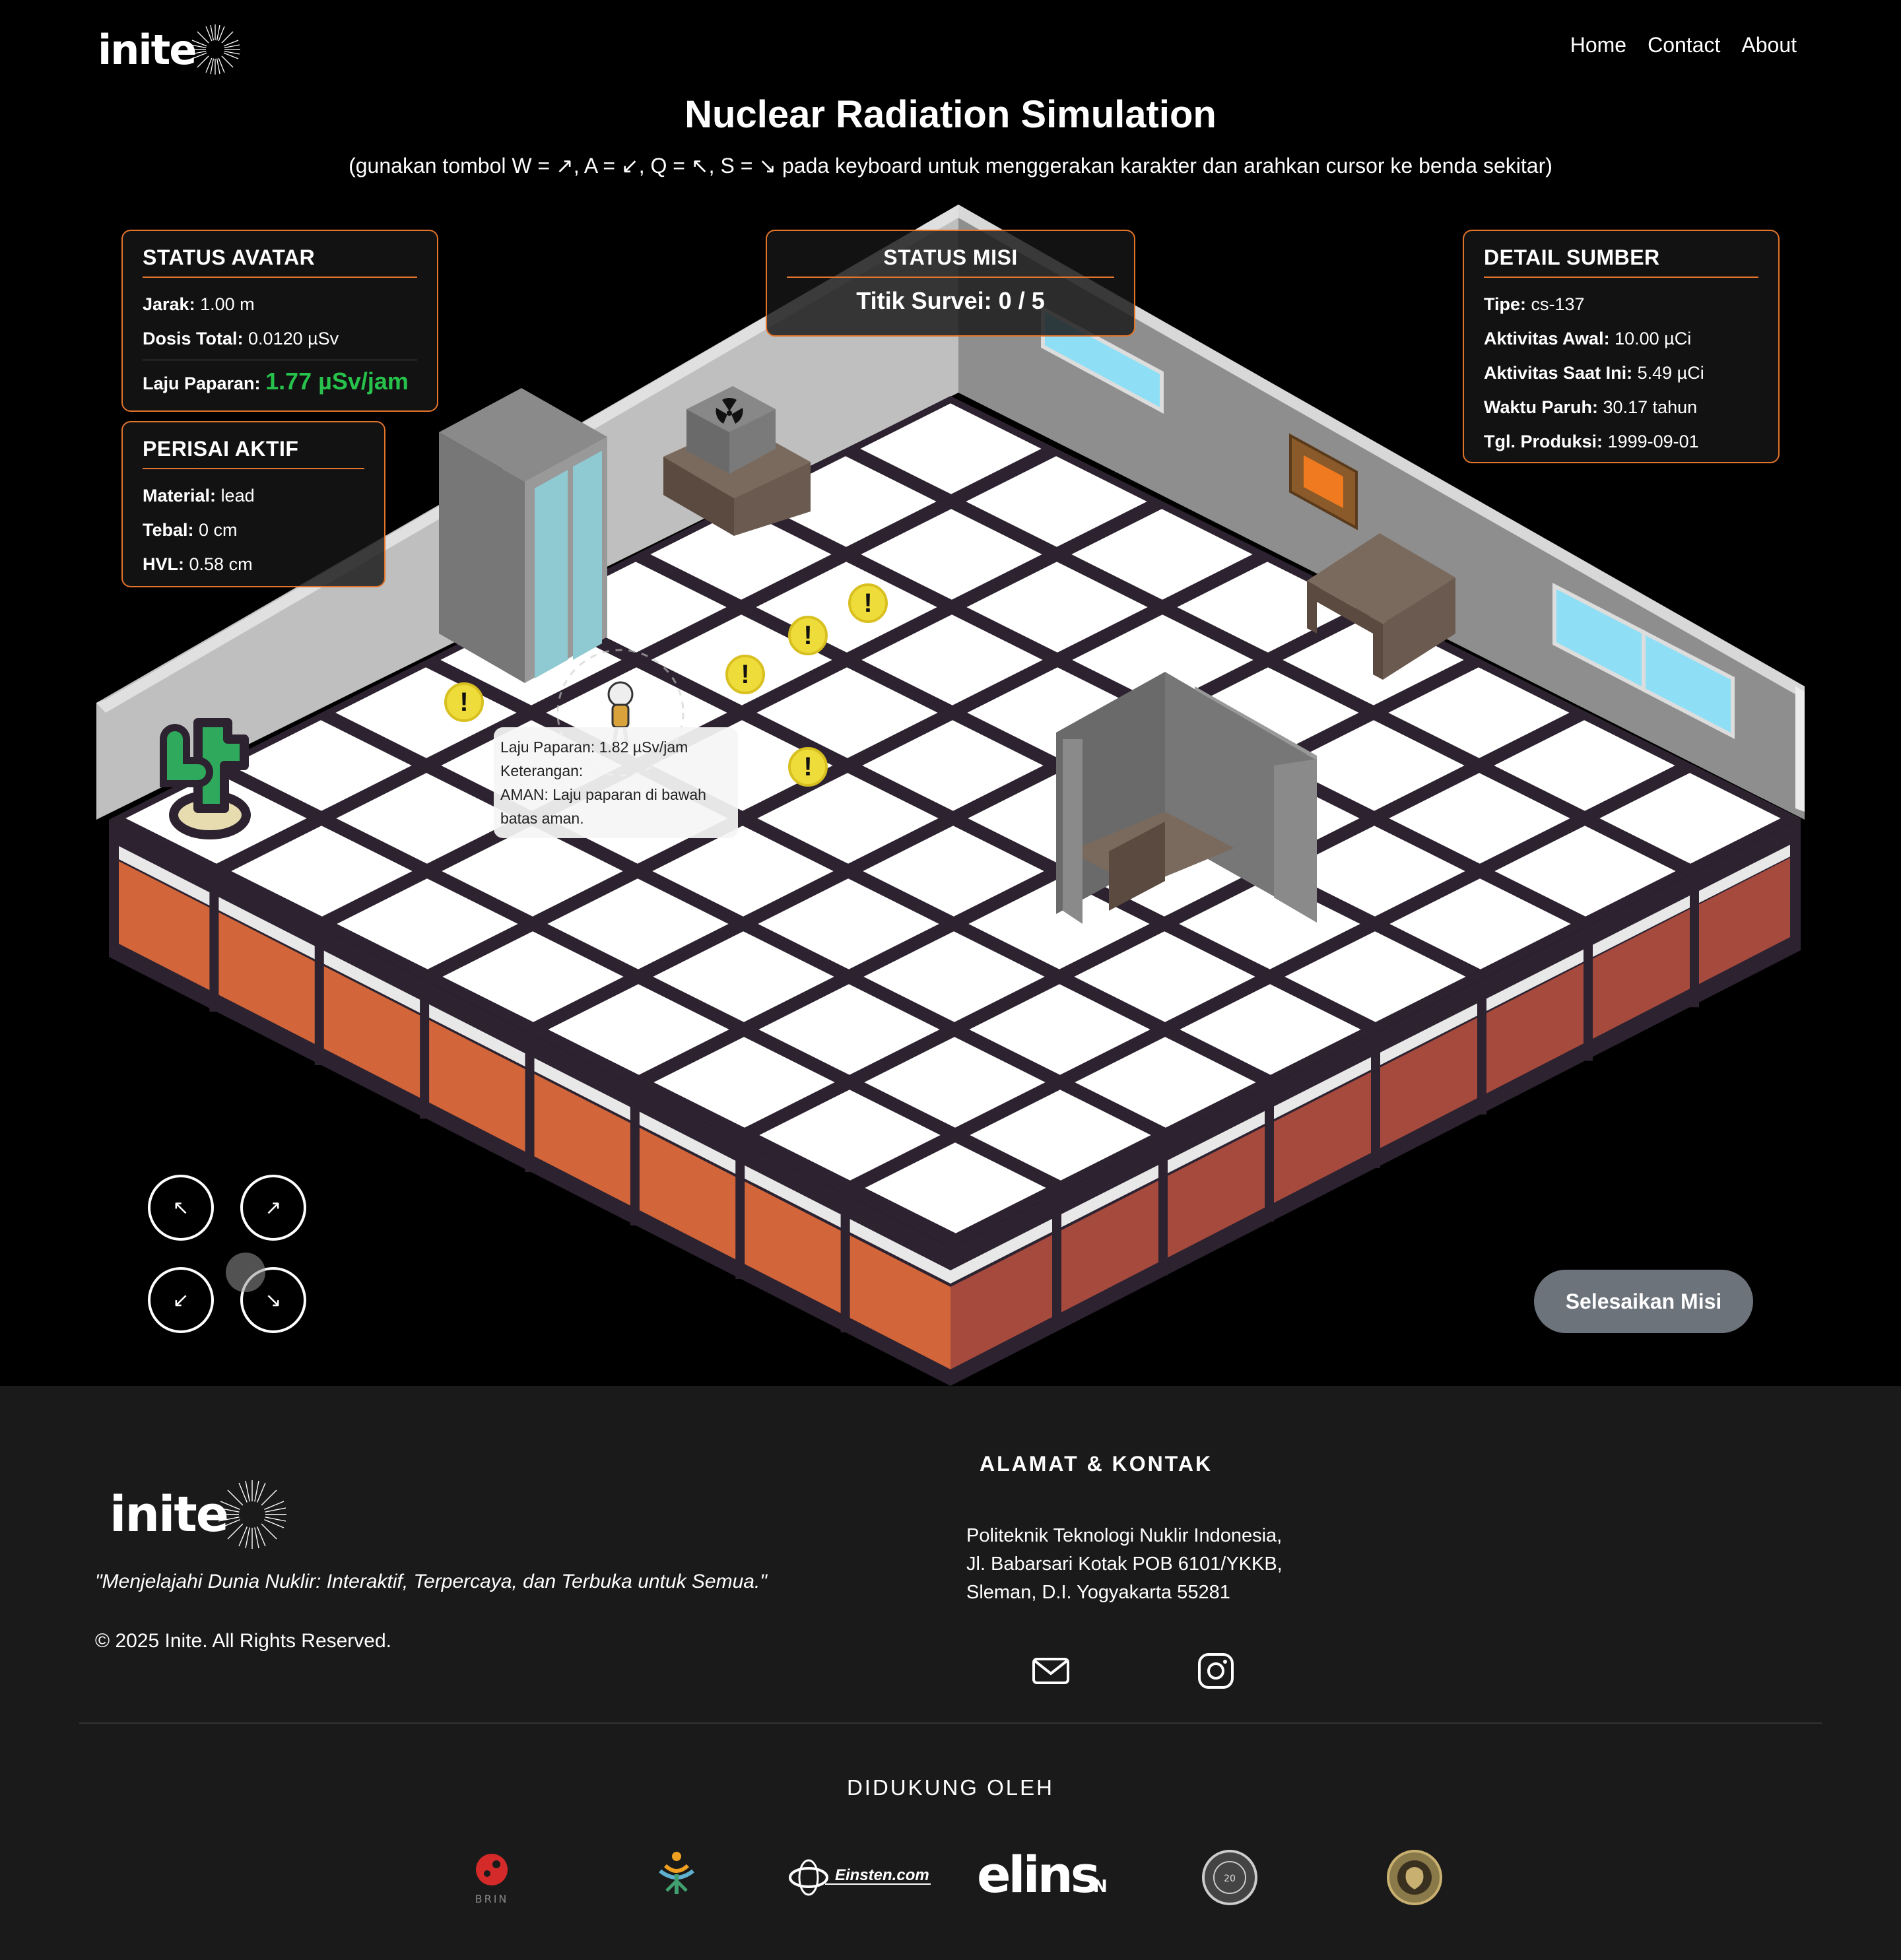 The width and height of the screenshot is (1901, 1960). What do you see at coordinates (181, 1208) in the screenshot?
I see `move-up-left-button: ↖` at bounding box center [181, 1208].